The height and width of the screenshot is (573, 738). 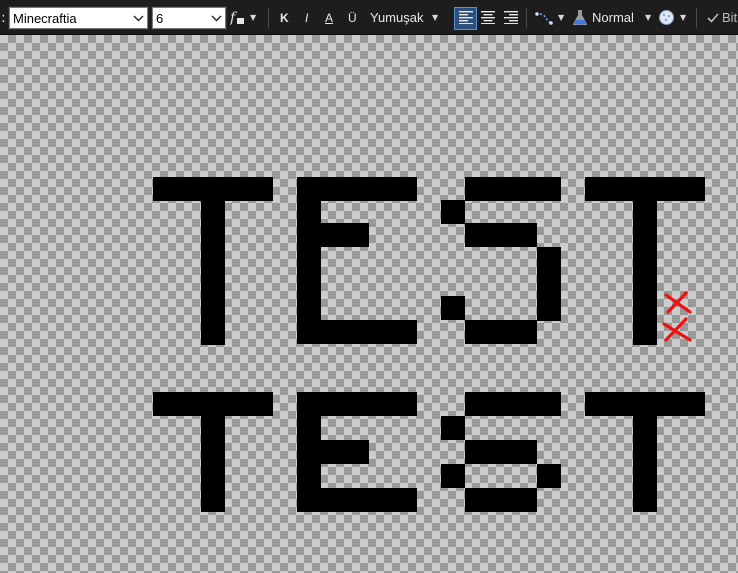 What do you see at coordinates (729, 17) in the screenshot?
I see `bitmap-toggle: Bit` at bounding box center [729, 17].